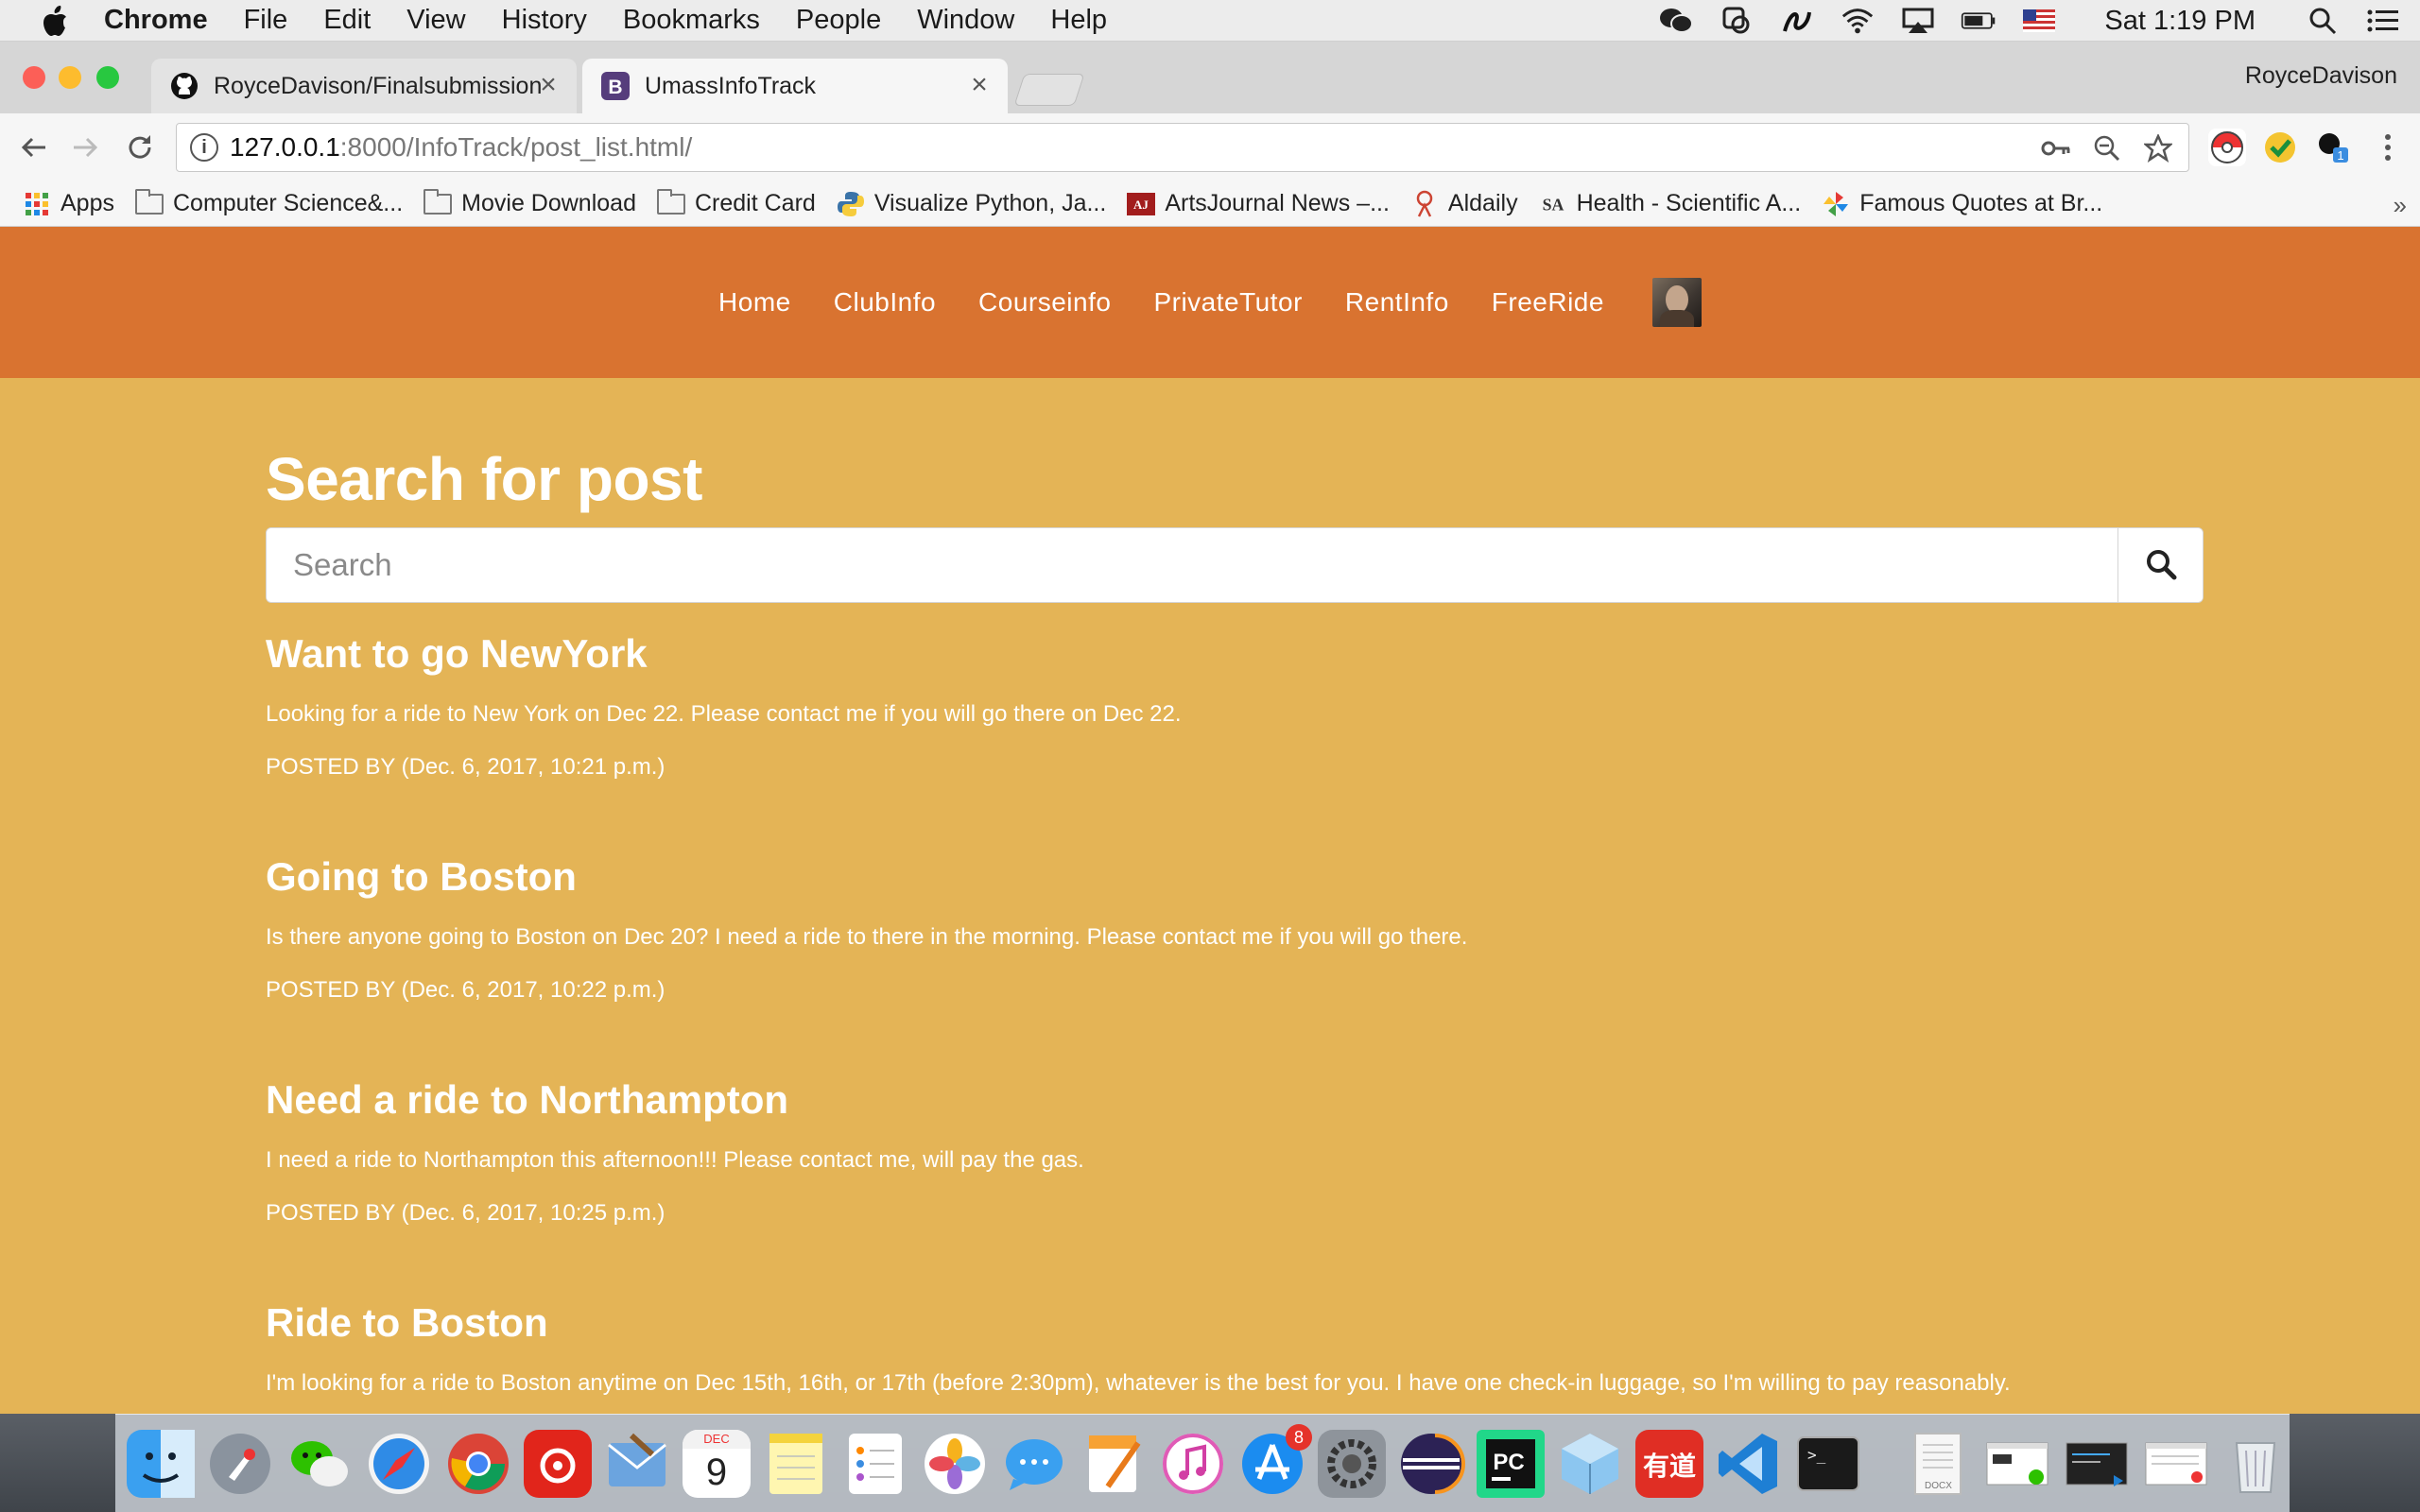 The height and width of the screenshot is (1512, 2420). Describe the element at coordinates (34, 147) in the screenshot. I see `back-button` at that location.